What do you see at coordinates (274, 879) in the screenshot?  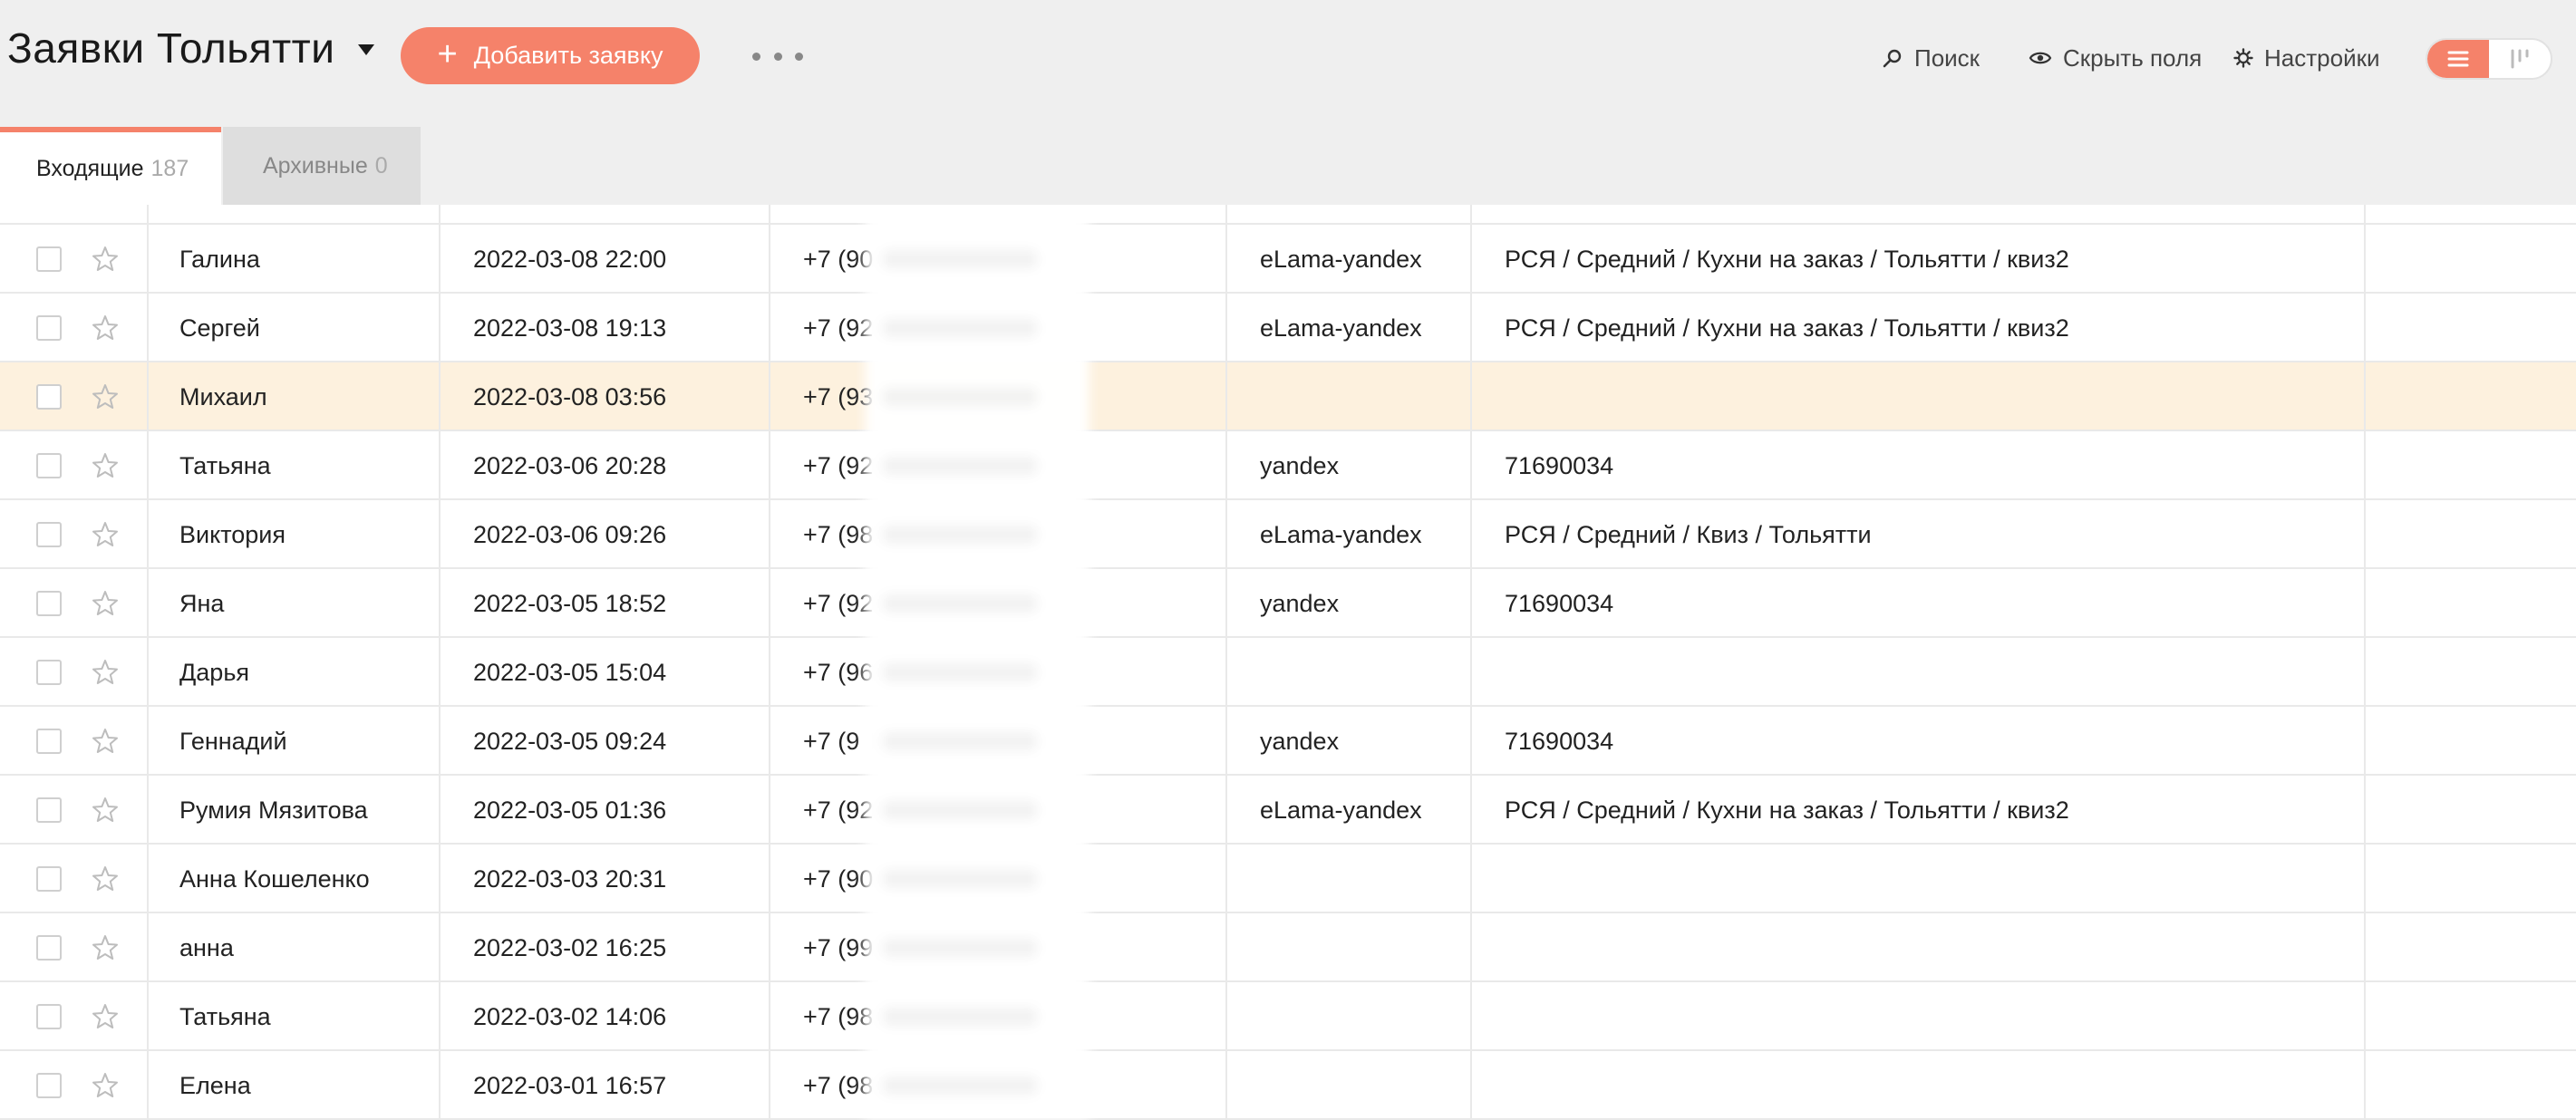 I see `cell-name: Анна Кошеленко` at bounding box center [274, 879].